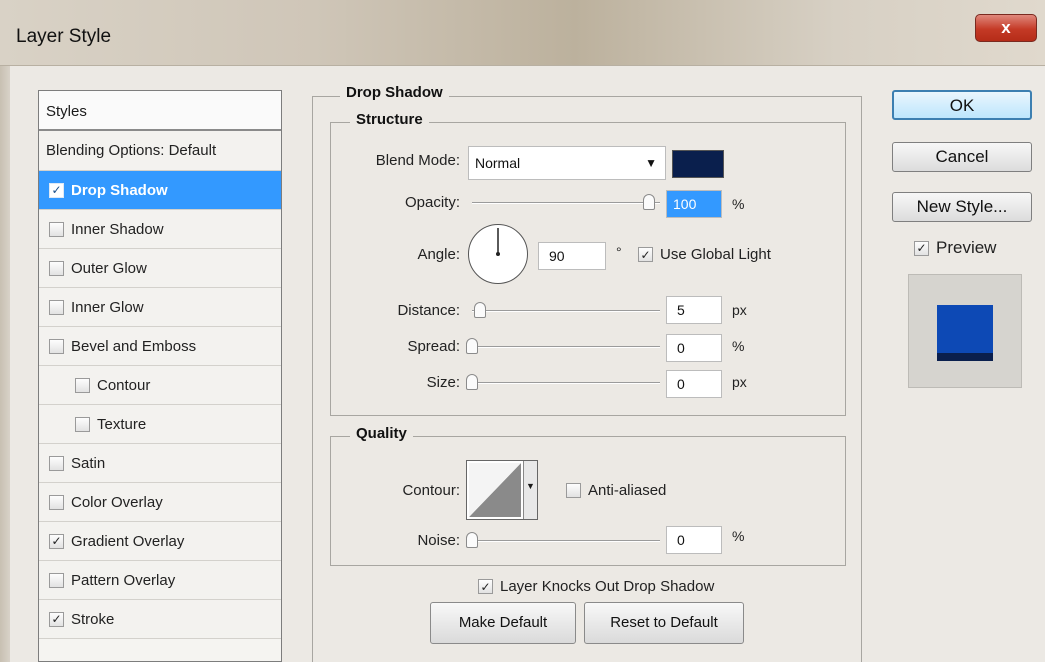 This screenshot has height=662, width=1045. What do you see at coordinates (694, 384) in the screenshot?
I see `size-input: 0` at bounding box center [694, 384].